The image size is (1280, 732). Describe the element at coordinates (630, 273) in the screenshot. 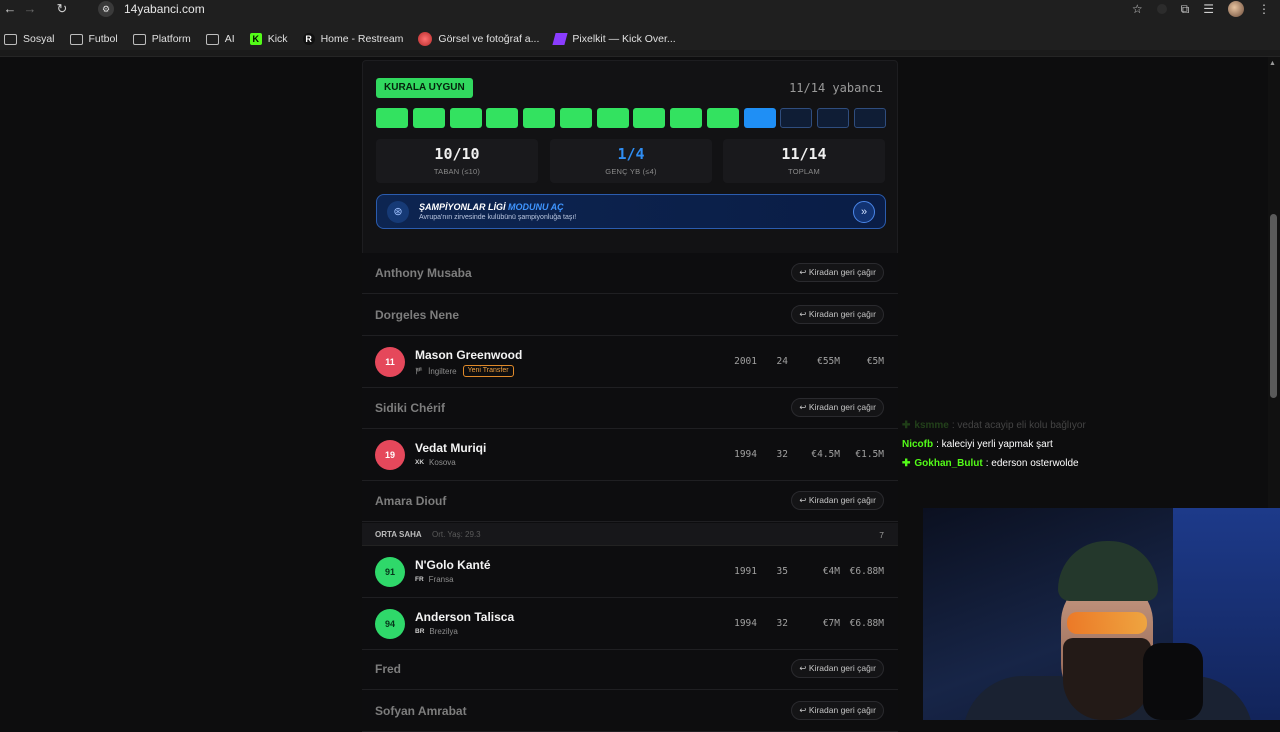

I see `loaned-player-row: Anthony Musaba ↩ Kiradan geri çağır` at that location.